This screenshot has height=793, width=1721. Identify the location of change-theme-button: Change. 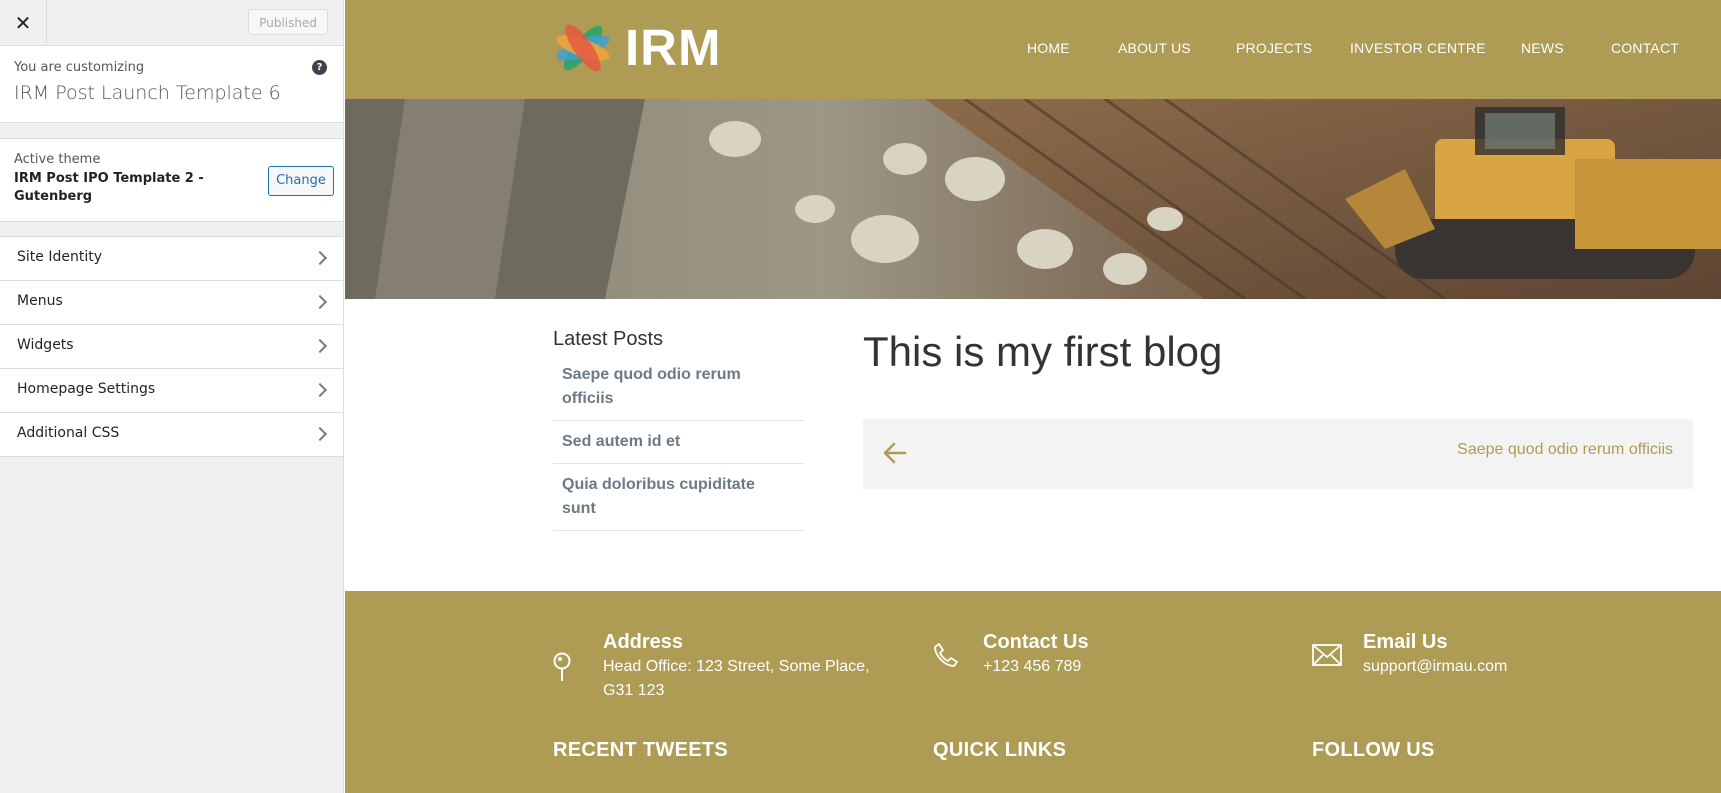
(301, 181).